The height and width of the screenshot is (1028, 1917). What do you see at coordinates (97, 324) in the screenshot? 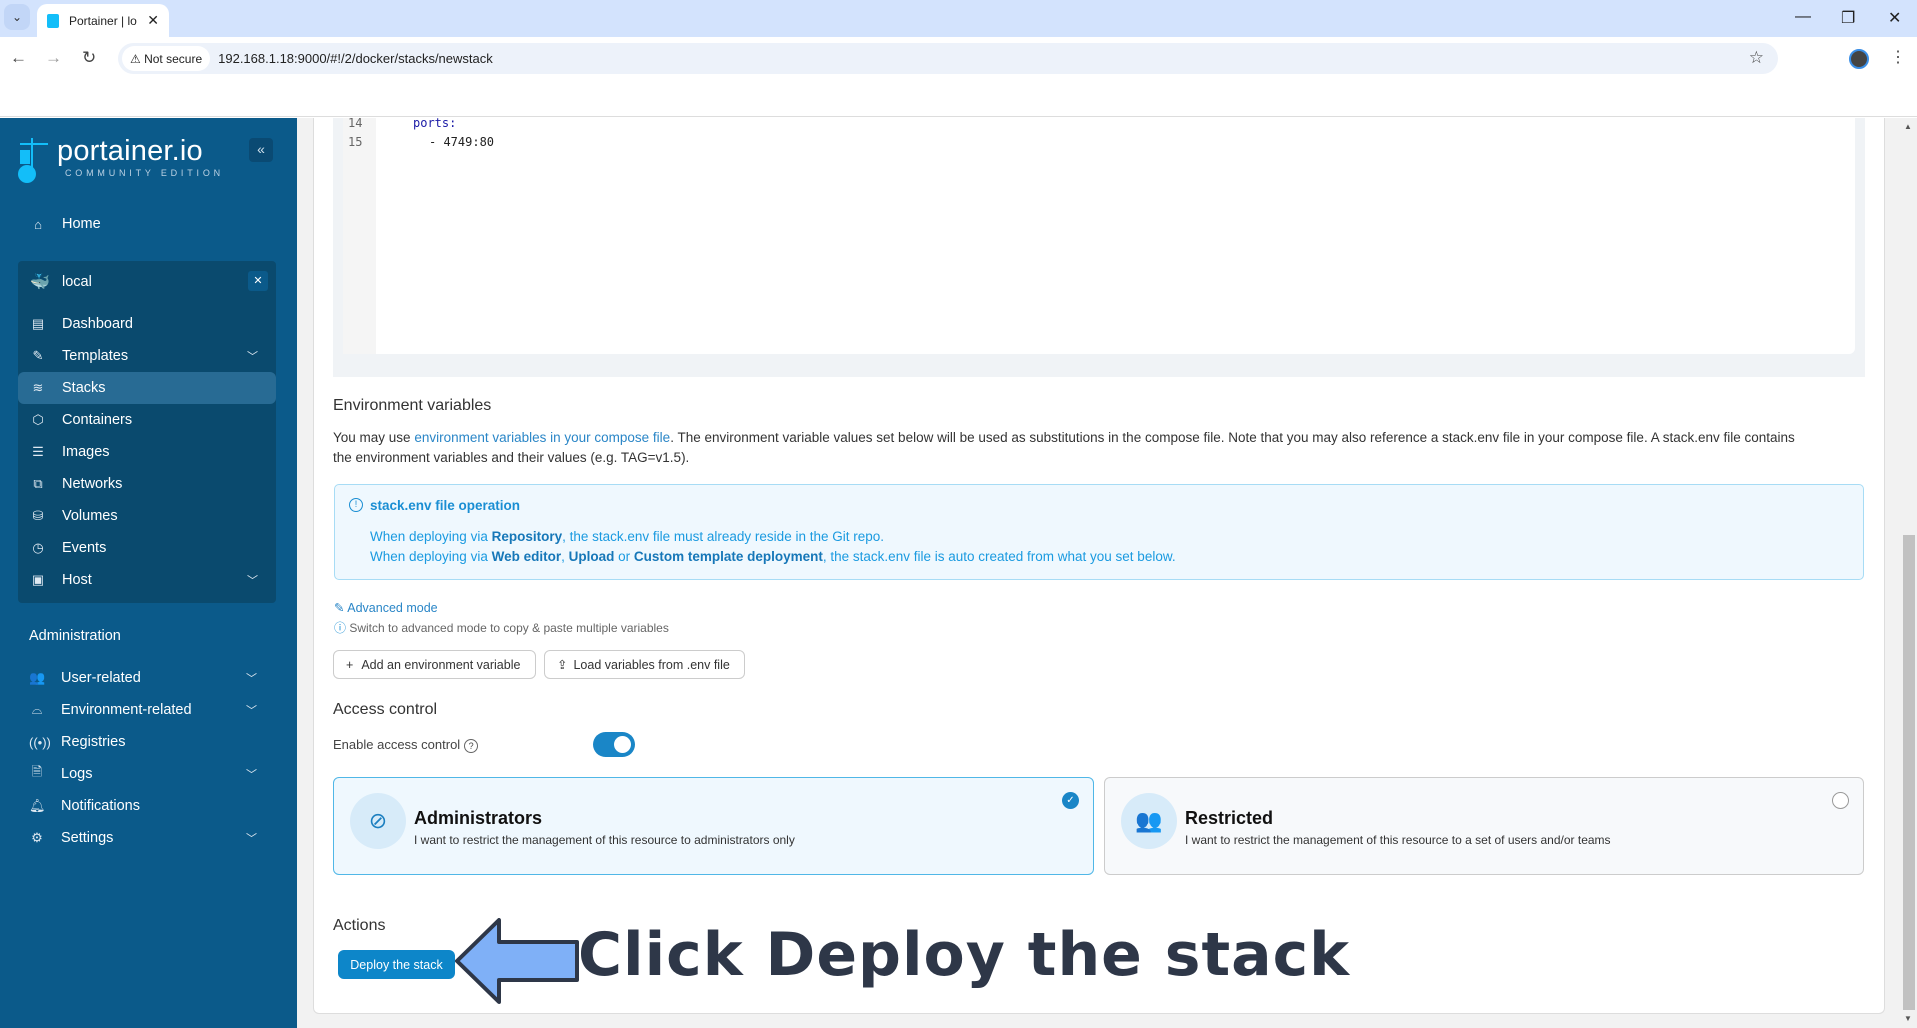
I see `sidebar-item-label: Dashboard` at bounding box center [97, 324].